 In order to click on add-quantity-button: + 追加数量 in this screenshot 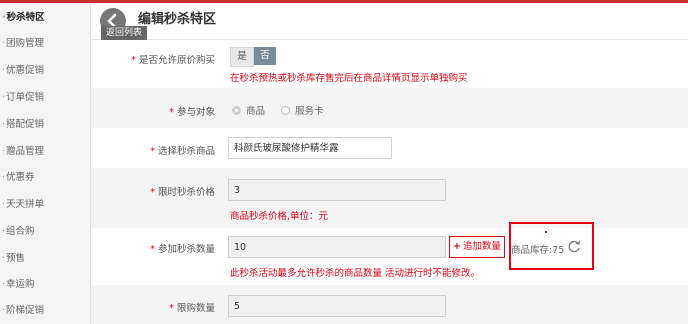, I will do `click(477, 247)`.